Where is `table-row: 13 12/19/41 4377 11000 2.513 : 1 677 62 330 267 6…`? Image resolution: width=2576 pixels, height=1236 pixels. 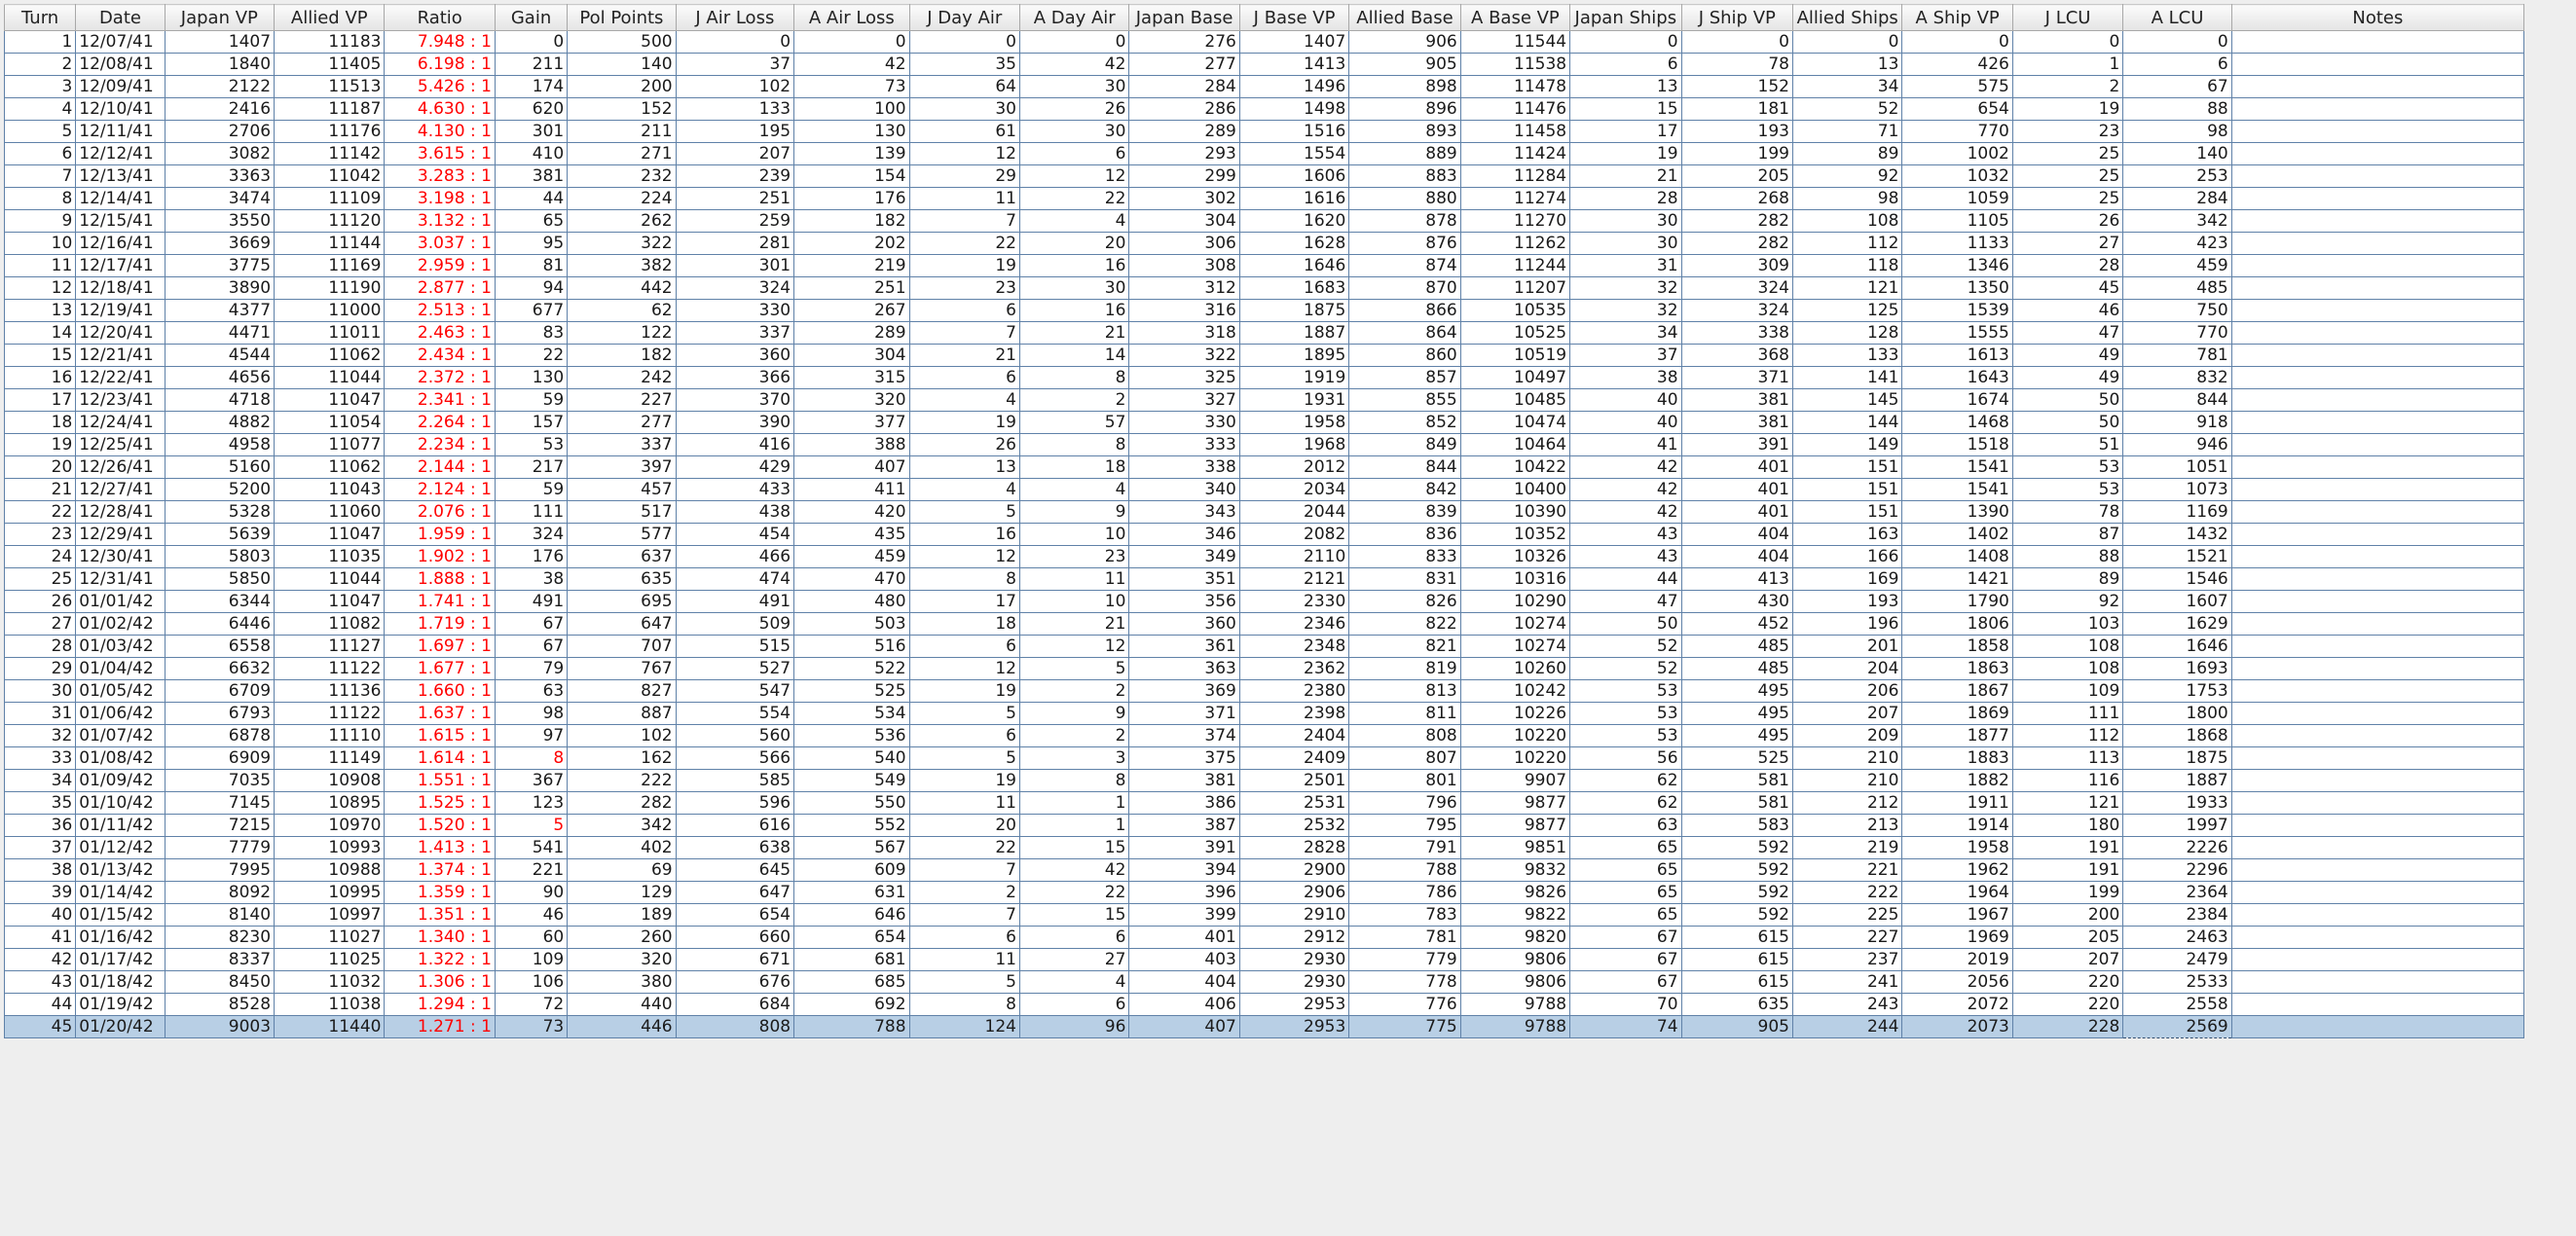 table-row: 13 12/19/41 4377 11000 2.513 : 1 677 62 330 267 6… is located at coordinates (1264, 310).